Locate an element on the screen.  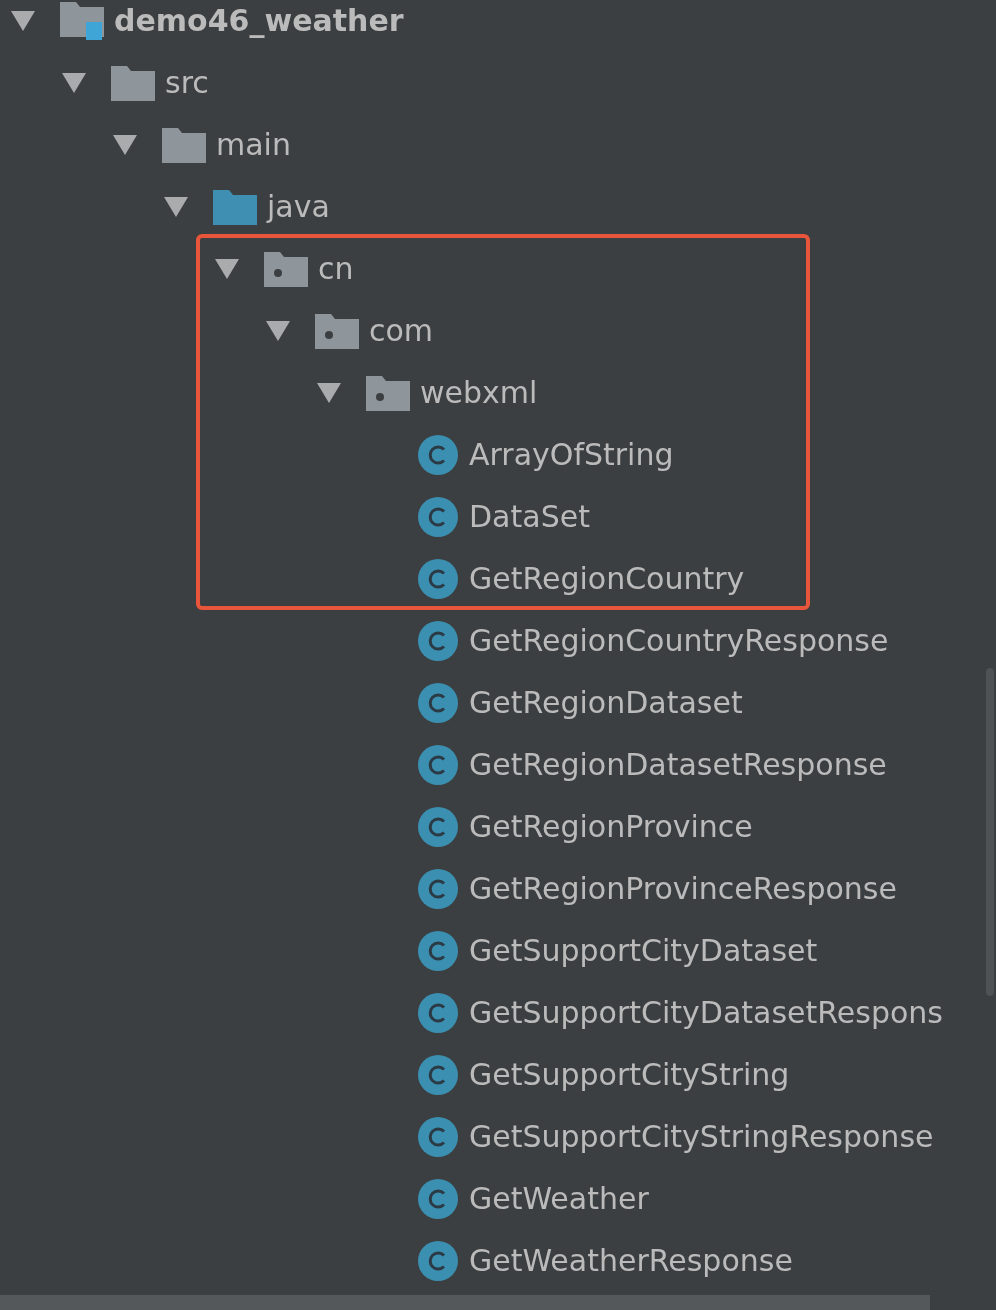
tree-item: java is located at coordinates (298, 207).